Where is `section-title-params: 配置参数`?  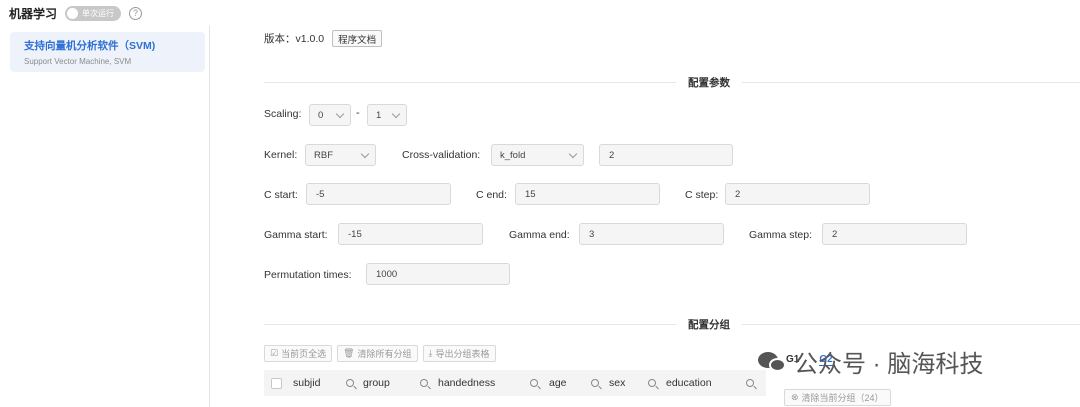 section-title-params: 配置参数 is located at coordinates (709, 82).